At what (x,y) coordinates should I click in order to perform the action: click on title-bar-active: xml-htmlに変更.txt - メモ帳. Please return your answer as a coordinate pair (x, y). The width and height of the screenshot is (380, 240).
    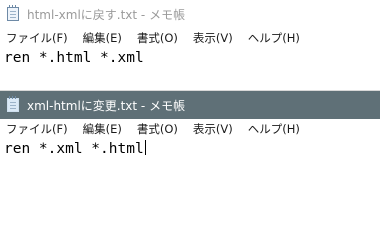
    Looking at the image, I should click on (190, 105).